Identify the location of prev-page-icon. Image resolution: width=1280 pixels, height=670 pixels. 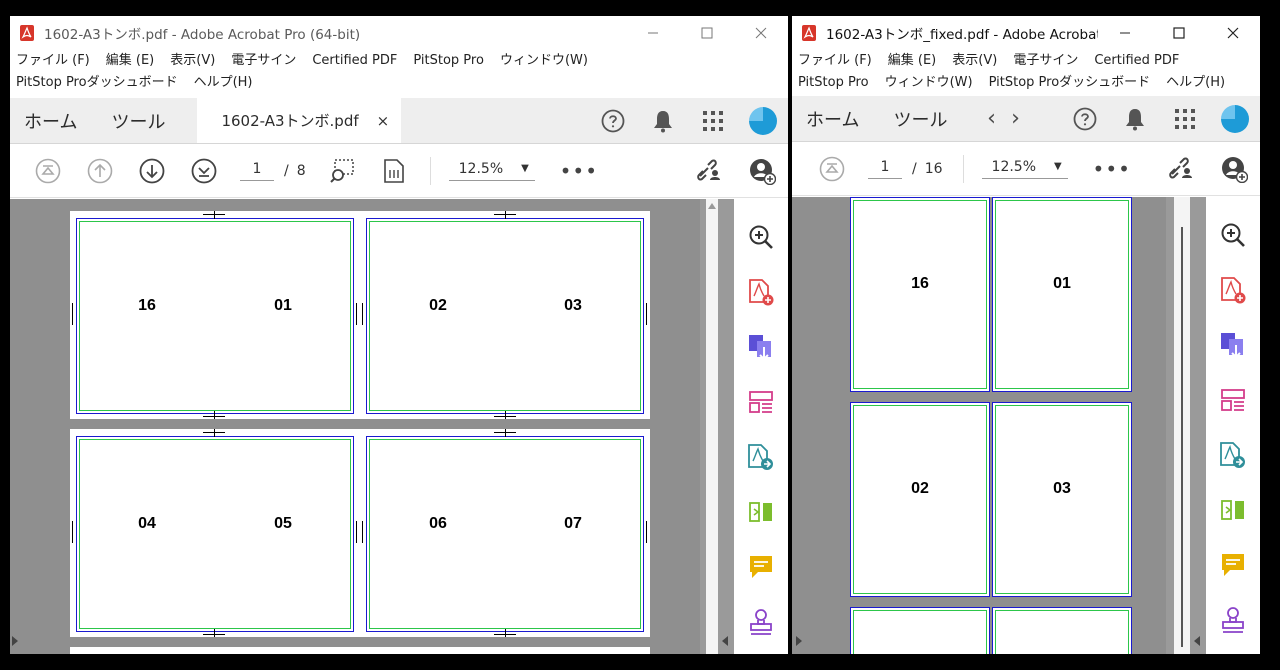
(100, 171).